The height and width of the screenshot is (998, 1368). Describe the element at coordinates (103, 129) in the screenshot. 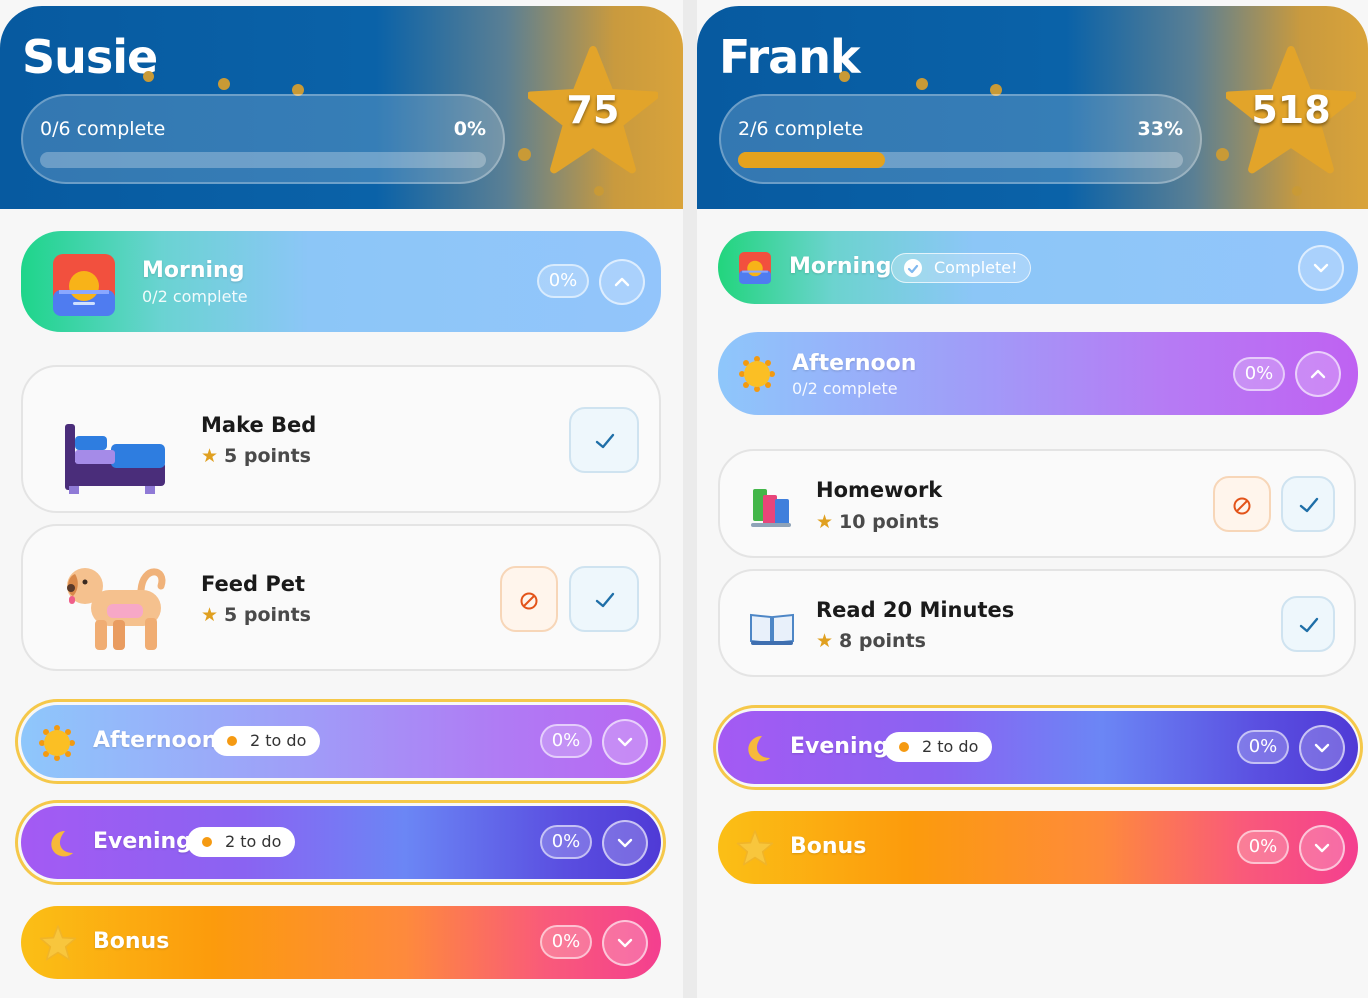

I see `progress-label: 0/6 complete` at that location.